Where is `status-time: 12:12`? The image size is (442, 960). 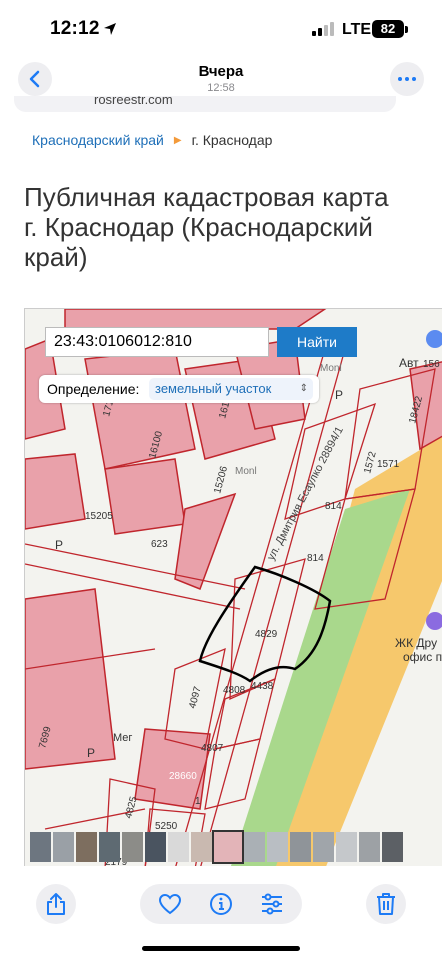 status-time: 12:12 is located at coordinates (75, 28).